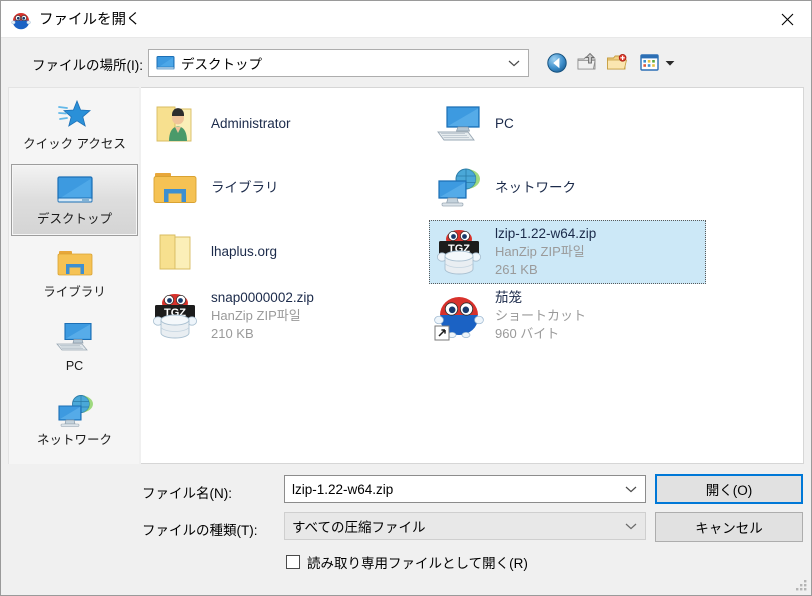 This screenshot has height=596, width=812. Describe the element at coordinates (21, 20) in the screenshot. I see `hanzip-mascot-icon` at that location.